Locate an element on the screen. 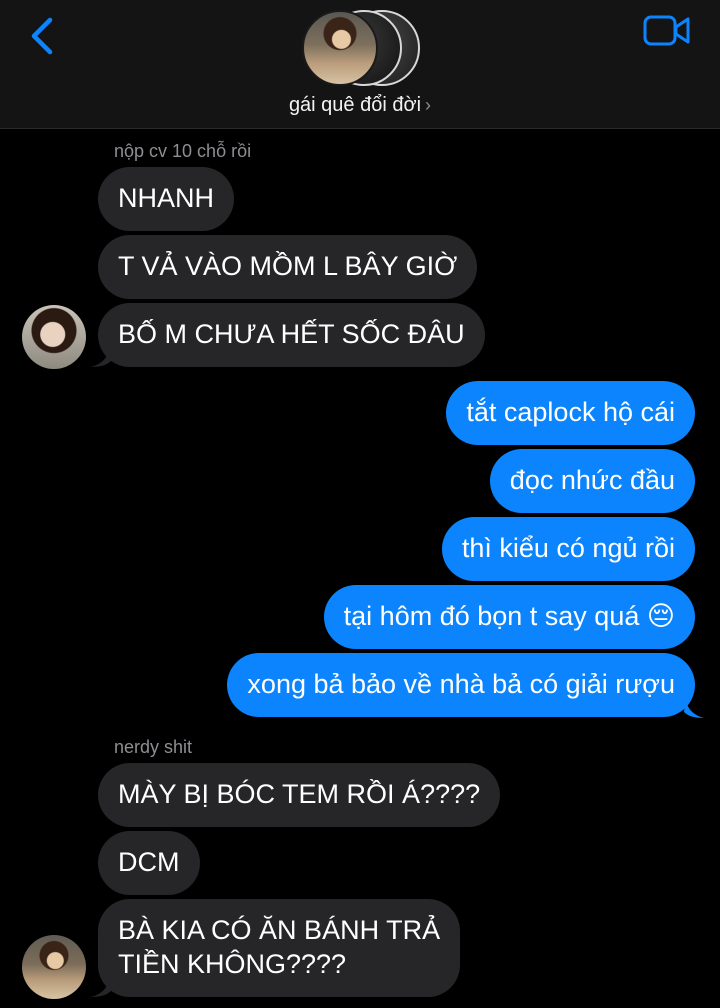 Image resolution: width=720 pixels, height=1008 pixels. member-avatar is located at coordinates (340, 48).